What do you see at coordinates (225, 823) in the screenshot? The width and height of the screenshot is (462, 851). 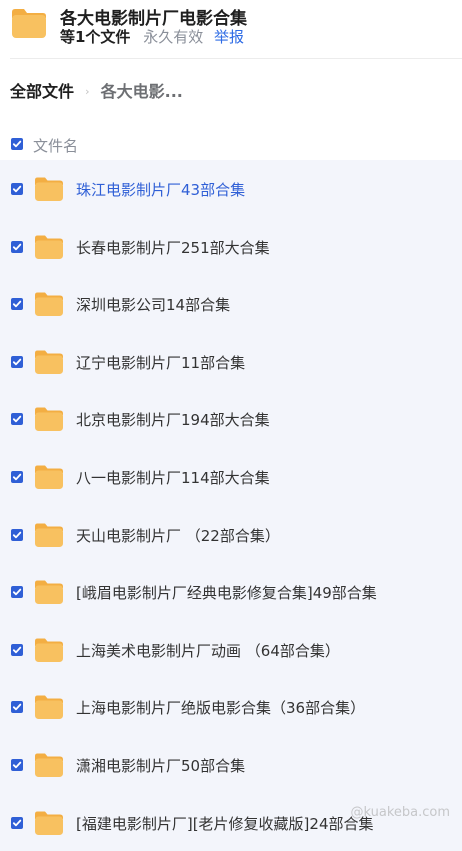 I see `file-name: [福建电影制片厂][老片修复收藏版]24部合集` at bounding box center [225, 823].